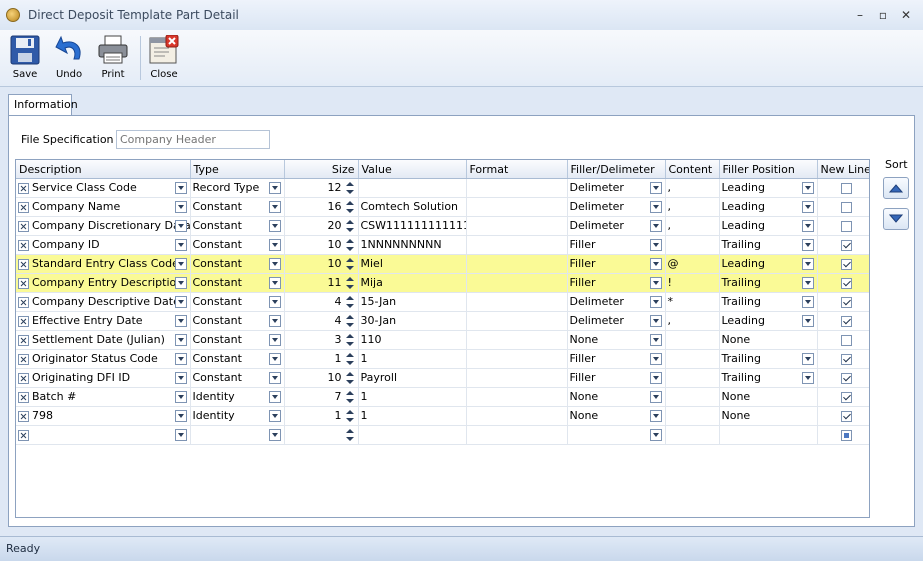 The width and height of the screenshot is (923, 561). What do you see at coordinates (410, 206) in the screenshot?
I see `value-cell: Comtech Solution` at bounding box center [410, 206].